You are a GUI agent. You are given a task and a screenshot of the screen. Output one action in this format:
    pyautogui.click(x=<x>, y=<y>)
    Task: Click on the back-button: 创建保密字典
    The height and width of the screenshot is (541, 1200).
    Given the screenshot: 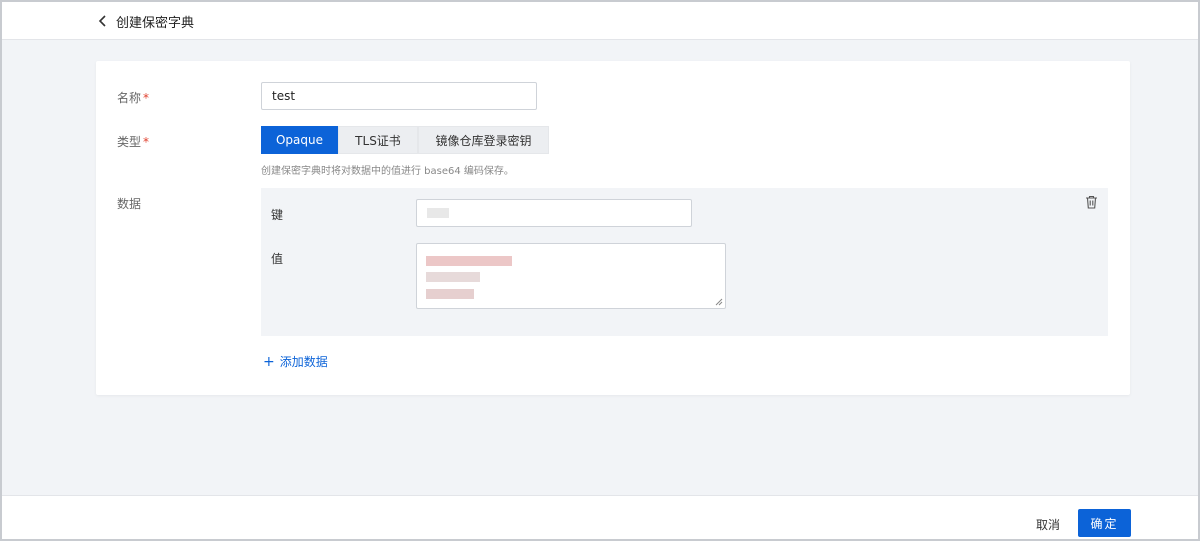 What is the action you would take?
    pyautogui.click(x=146, y=21)
    